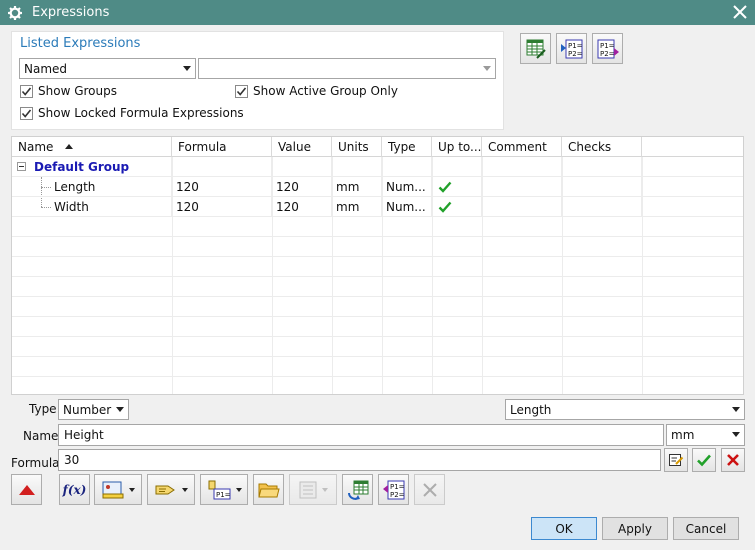  I want to click on name-cell: Width, so click(111, 207).